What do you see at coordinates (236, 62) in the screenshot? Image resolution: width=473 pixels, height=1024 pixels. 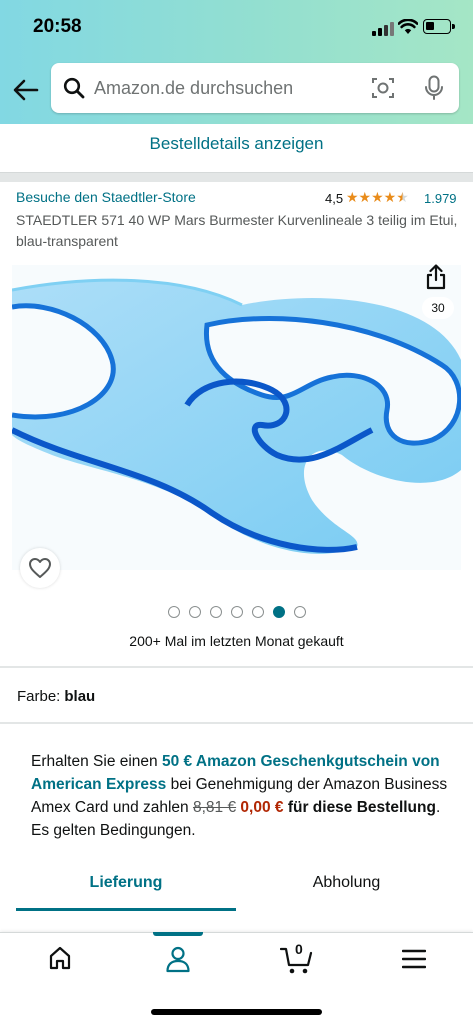 I see `header: 20:58 Amazon.de durchsuchen` at bounding box center [236, 62].